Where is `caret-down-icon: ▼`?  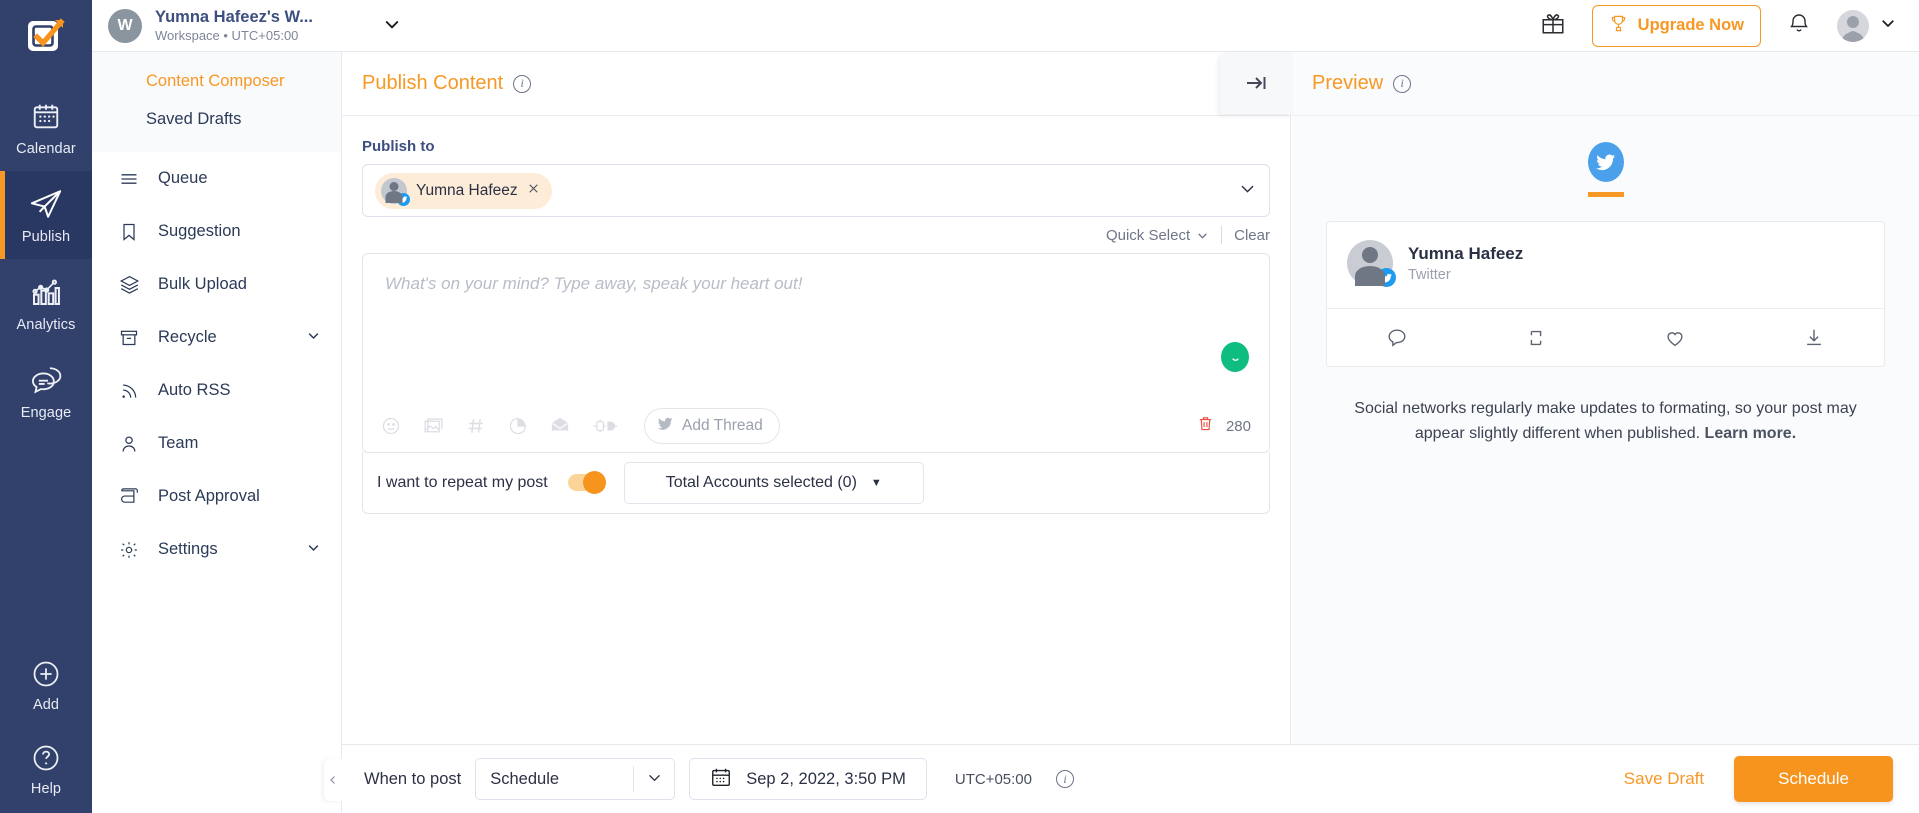 caret-down-icon: ▼ is located at coordinates (876, 482).